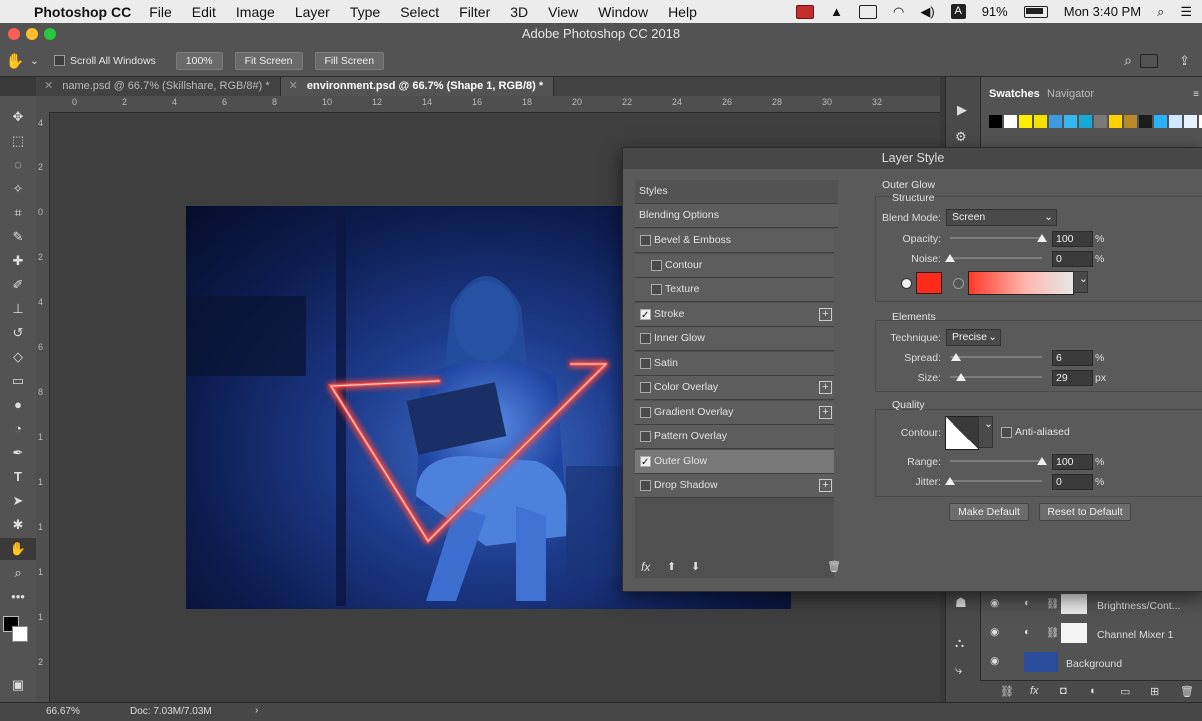 Image resolution: width=1202 pixels, height=721 pixels. Describe the element at coordinates (199, 60) in the screenshot. I see `zoom-100-button: 100%` at that location.